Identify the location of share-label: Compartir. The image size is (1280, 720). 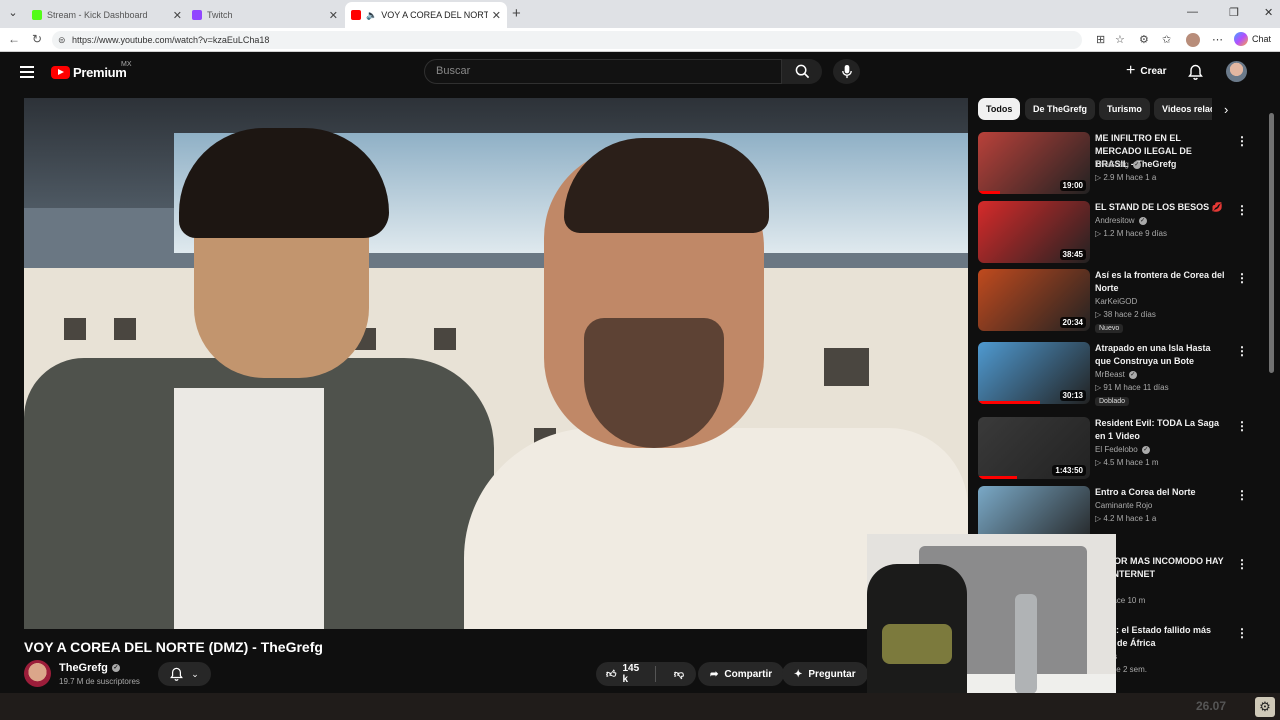
(748, 674).